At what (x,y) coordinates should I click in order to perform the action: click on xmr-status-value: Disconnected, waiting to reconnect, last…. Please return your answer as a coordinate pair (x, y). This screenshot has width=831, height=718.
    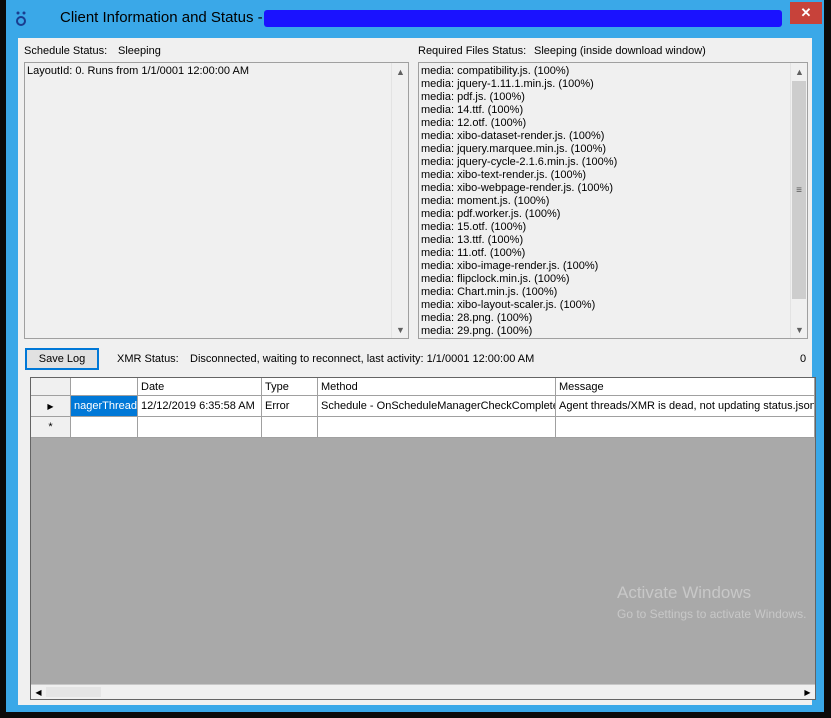
    Looking at the image, I should click on (362, 359).